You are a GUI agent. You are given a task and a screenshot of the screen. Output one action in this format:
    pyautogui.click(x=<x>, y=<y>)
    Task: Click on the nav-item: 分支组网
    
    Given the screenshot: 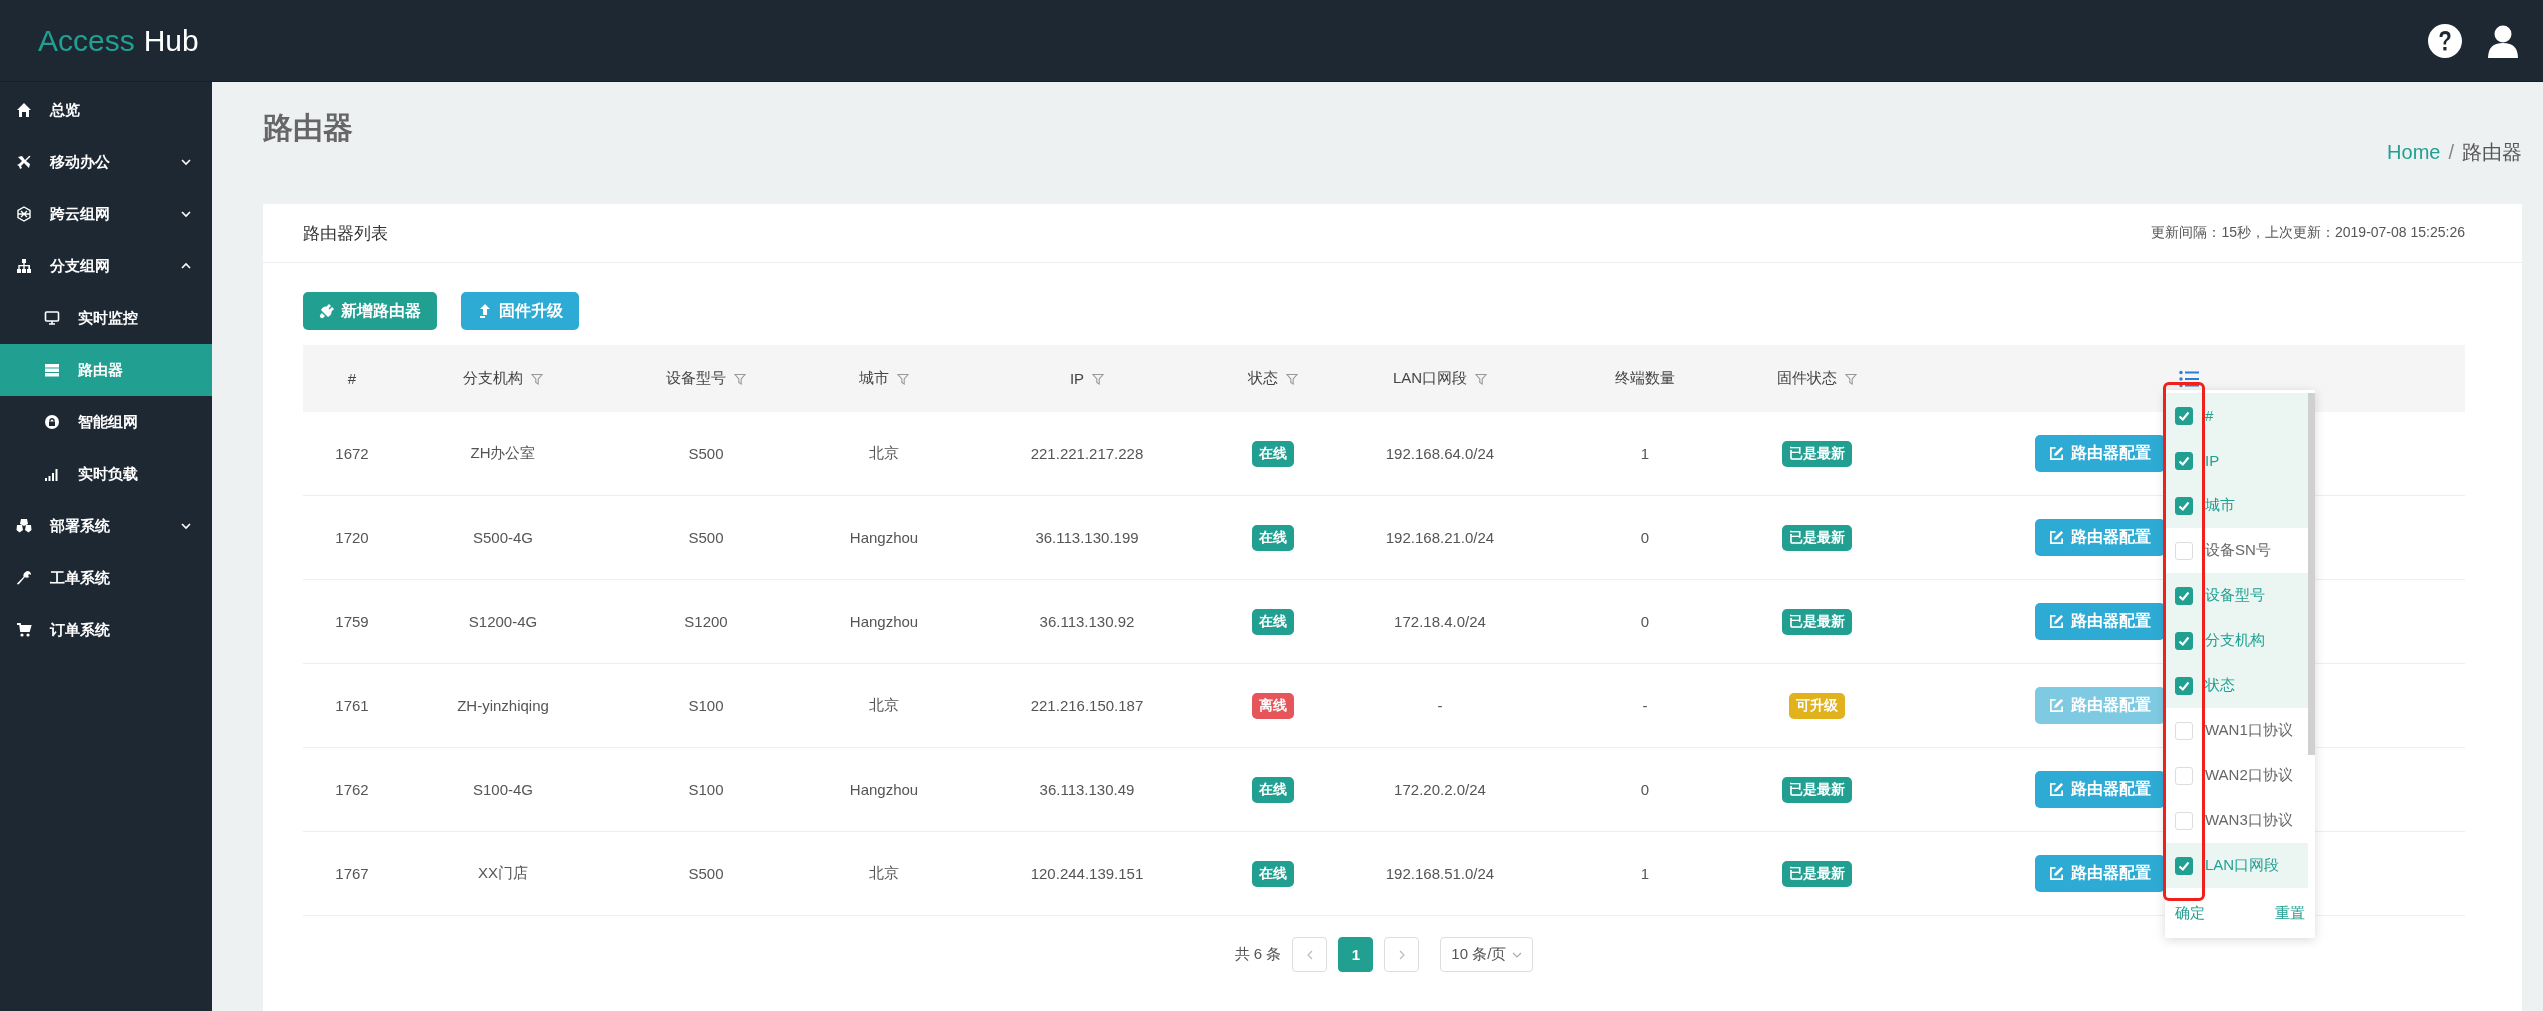 What is the action you would take?
    pyautogui.click(x=106, y=266)
    